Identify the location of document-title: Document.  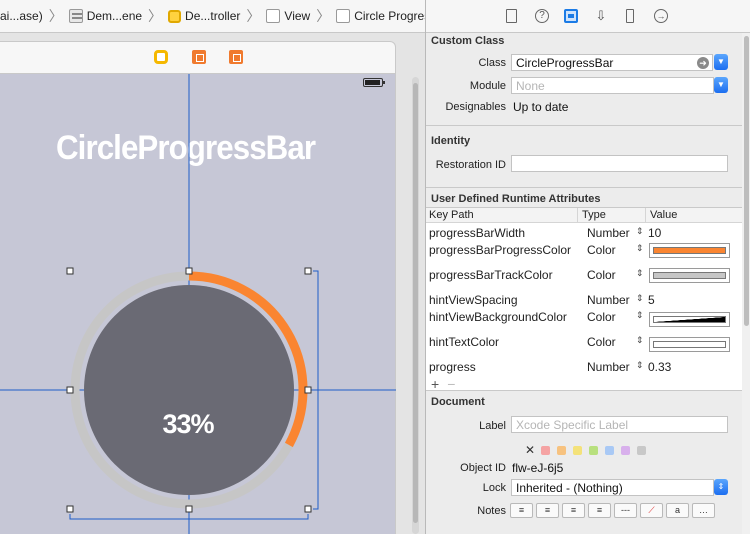
(458, 402).